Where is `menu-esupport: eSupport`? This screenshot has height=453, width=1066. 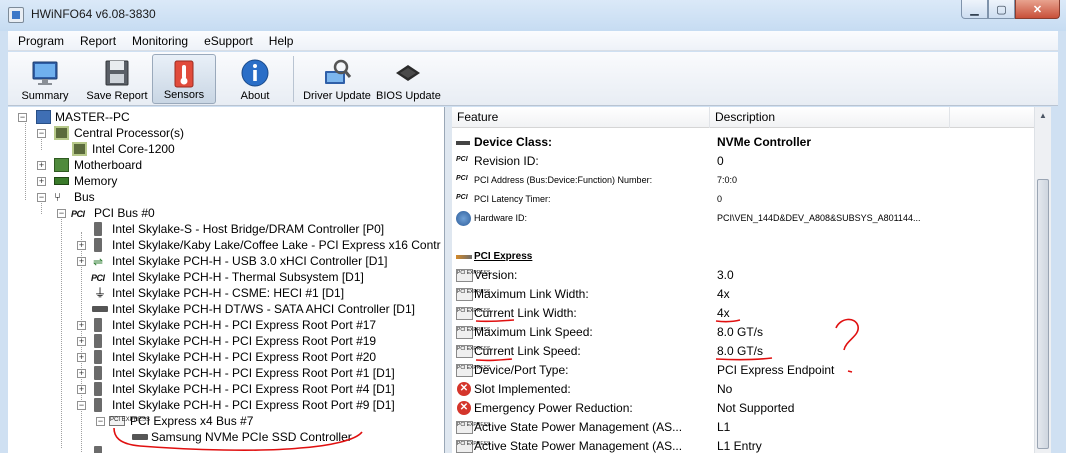
menu-esupport: eSupport is located at coordinates (226, 41).